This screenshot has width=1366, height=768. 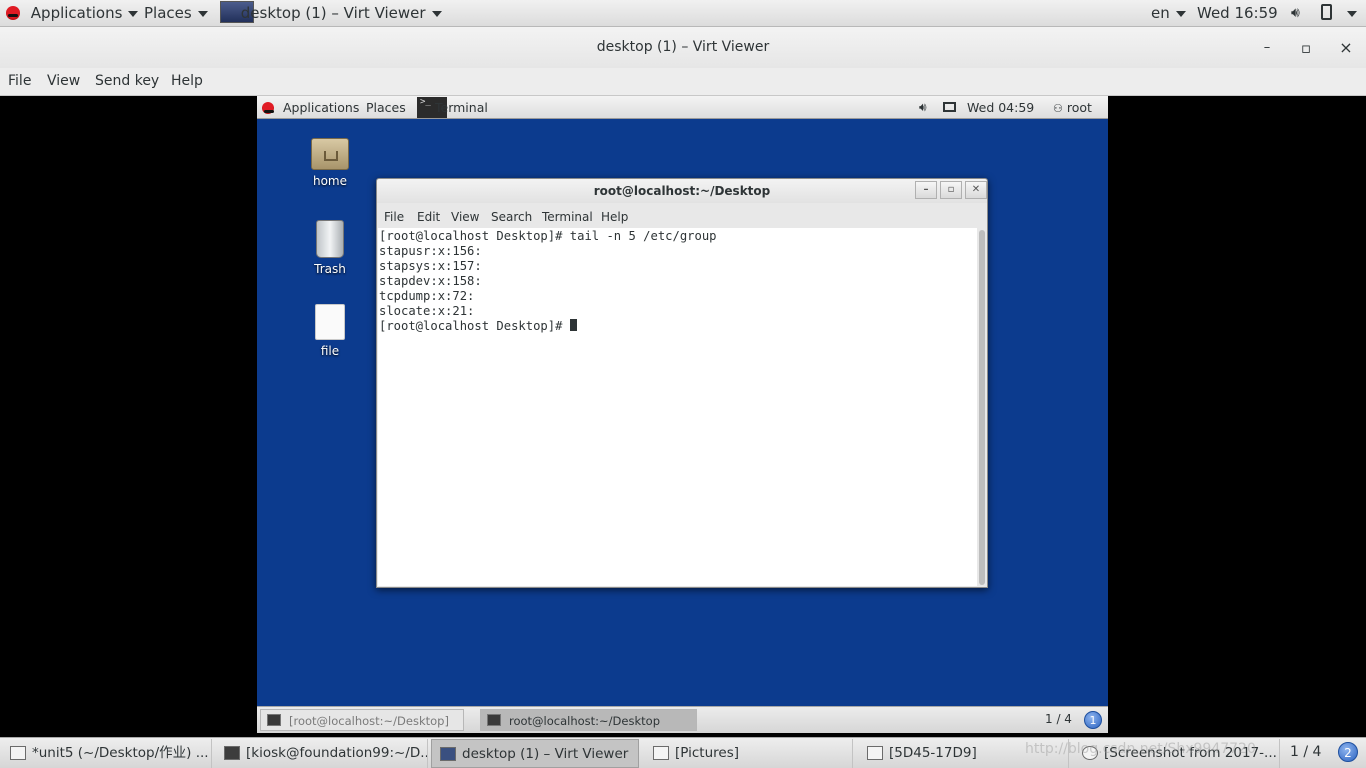 What do you see at coordinates (63, 81) in the screenshot?
I see `menu-view: View` at bounding box center [63, 81].